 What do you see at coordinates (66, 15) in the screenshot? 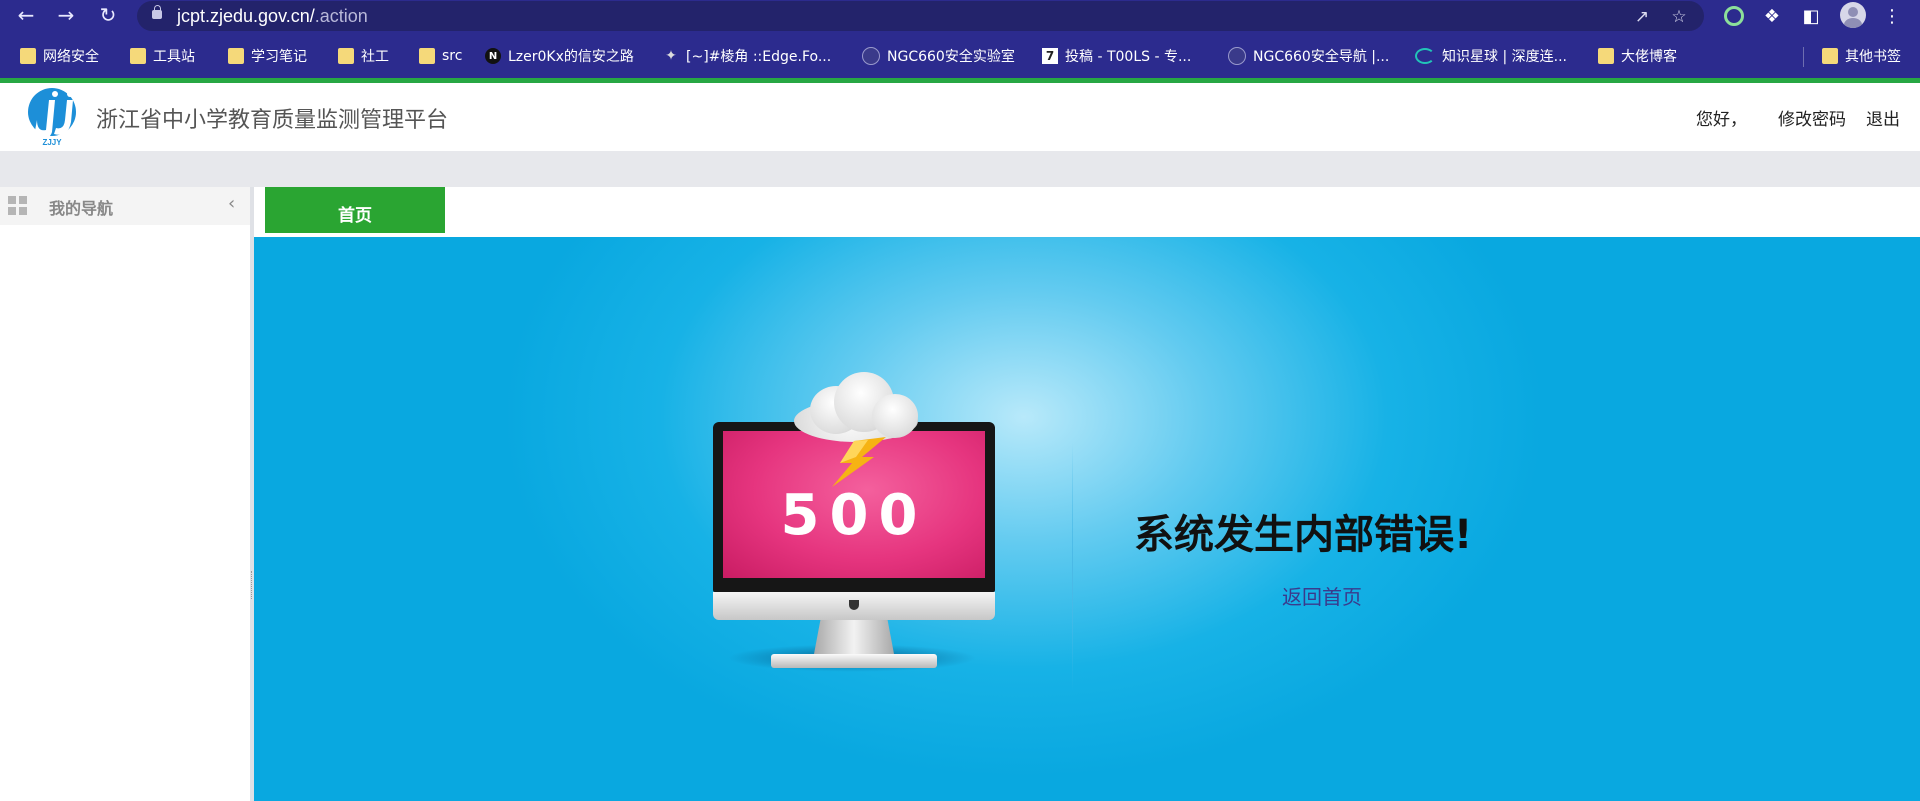
I see `forward-arrow-icon: →` at bounding box center [66, 15].